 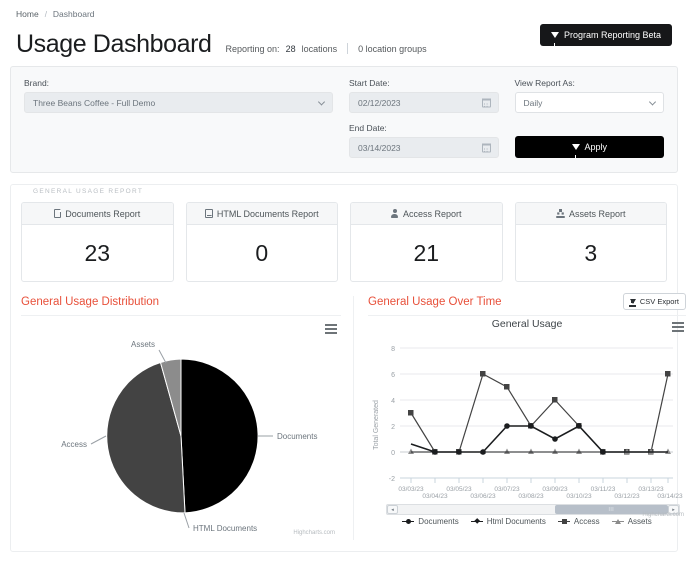 I want to click on csv-export-button: CSV Export, so click(x=654, y=302).